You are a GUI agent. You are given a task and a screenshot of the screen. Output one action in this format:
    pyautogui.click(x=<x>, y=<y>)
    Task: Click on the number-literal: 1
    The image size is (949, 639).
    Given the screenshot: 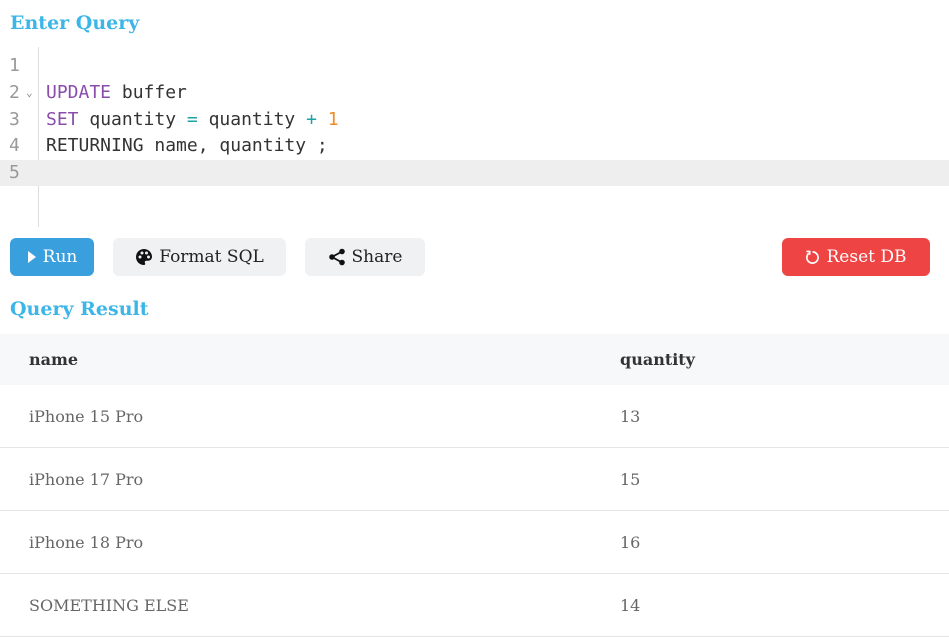 What is the action you would take?
    pyautogui.click(x=333, y=119)
    